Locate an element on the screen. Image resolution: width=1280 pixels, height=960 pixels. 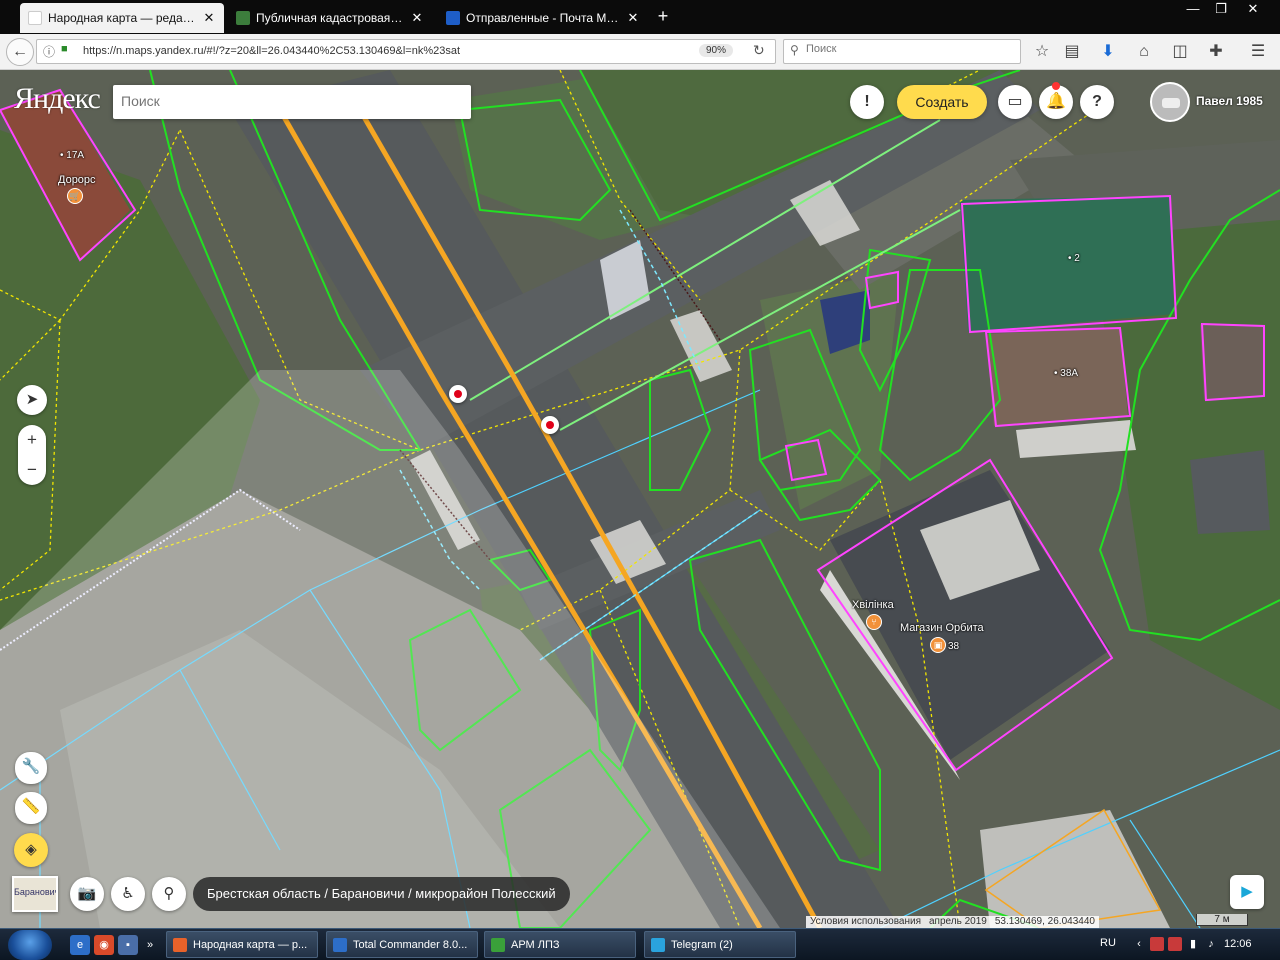
extensions-icon: ✚ is located at coordinates (1216, 52).